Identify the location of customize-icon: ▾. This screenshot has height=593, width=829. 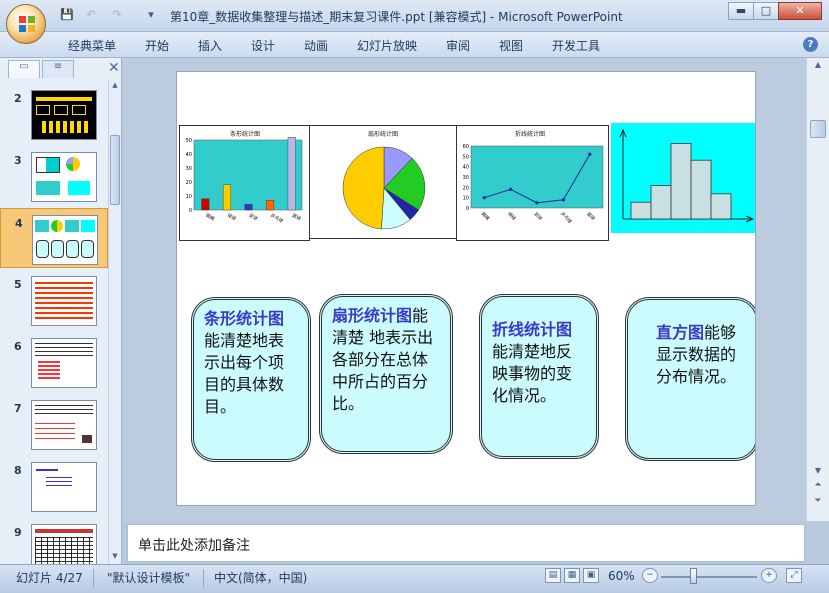
(151, 15).